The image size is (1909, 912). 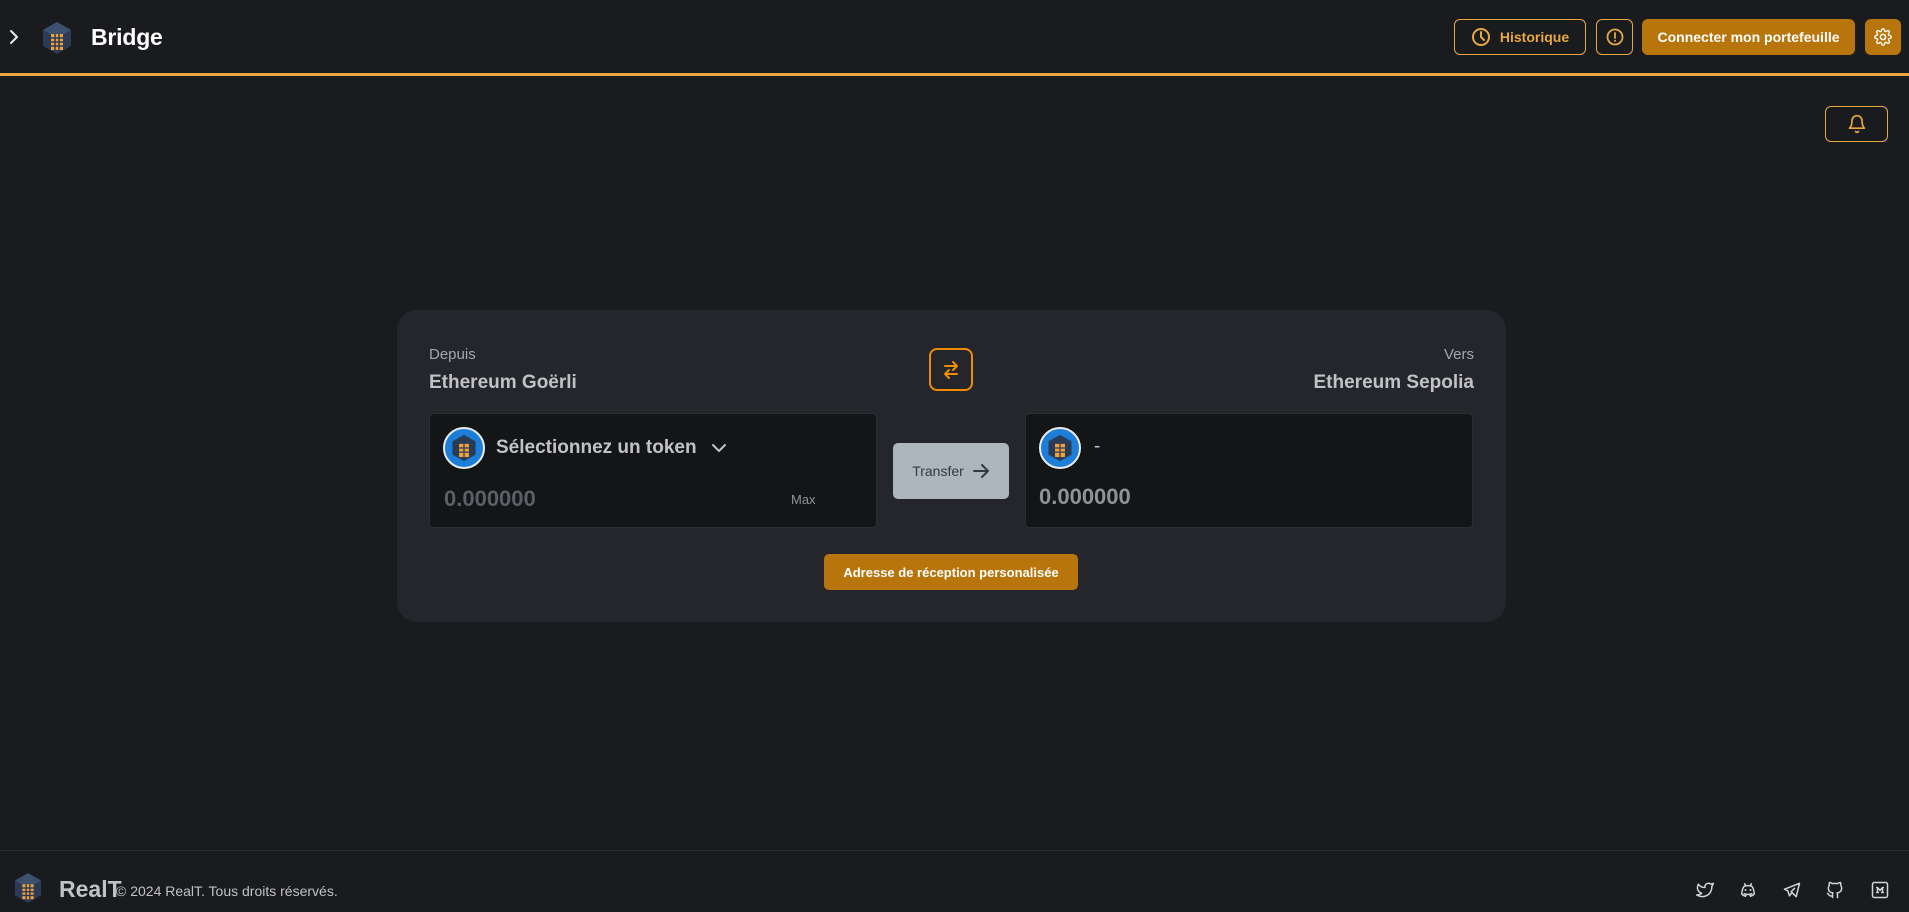 What do you see at coordinates (1097, 446) in the screenshot?
I see `to-token-name: -` at bounding box center [1097, 446].